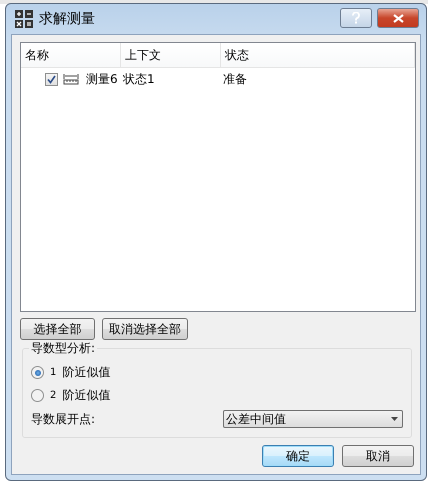 Image resolution: width=428 pixels, height=485 pixels. I want to click on help-icon, so click(356, 18).